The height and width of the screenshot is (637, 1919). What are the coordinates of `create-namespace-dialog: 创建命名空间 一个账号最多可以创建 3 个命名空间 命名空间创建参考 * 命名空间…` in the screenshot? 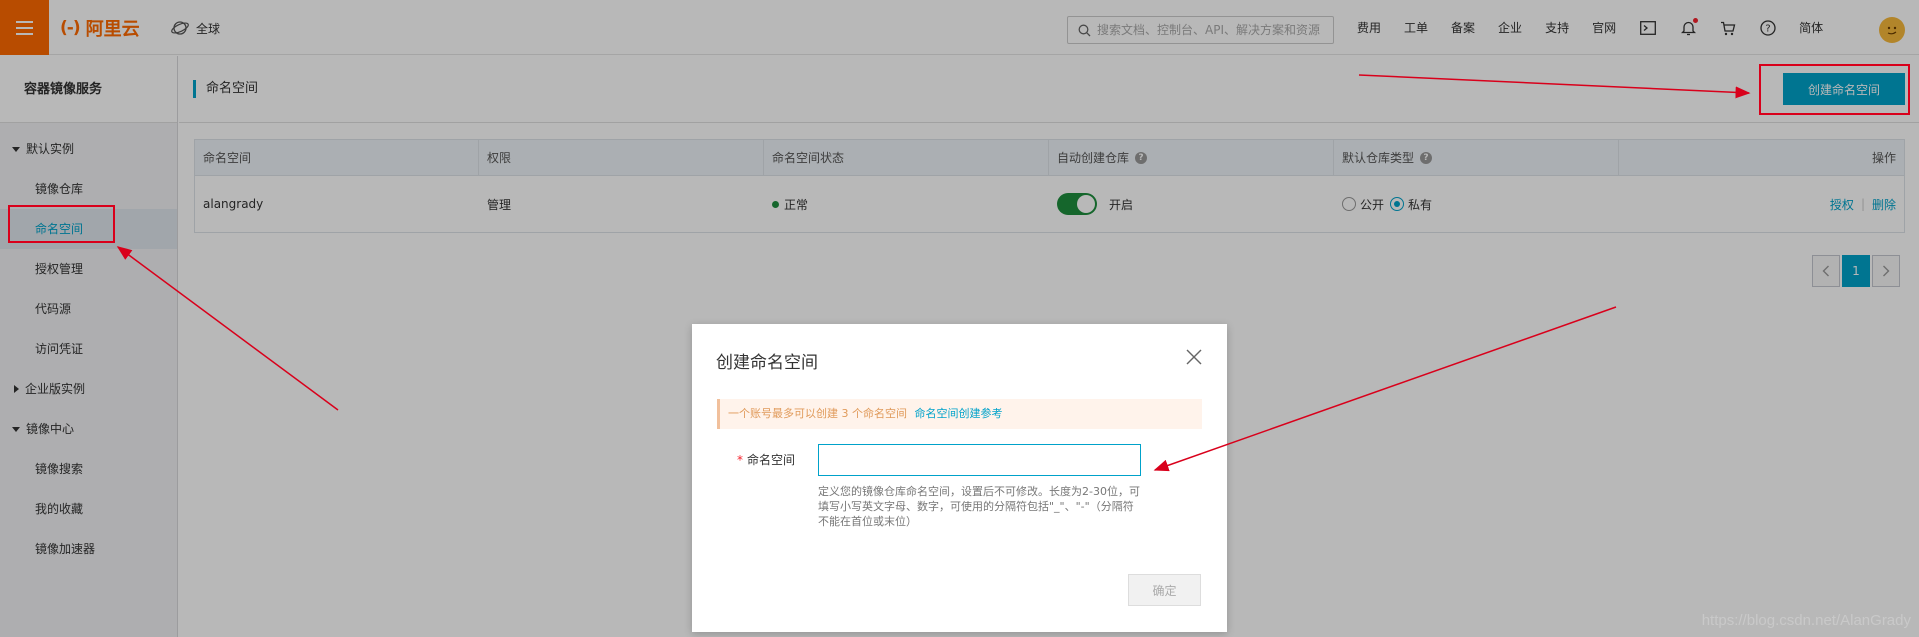 It's located at (959, 478).